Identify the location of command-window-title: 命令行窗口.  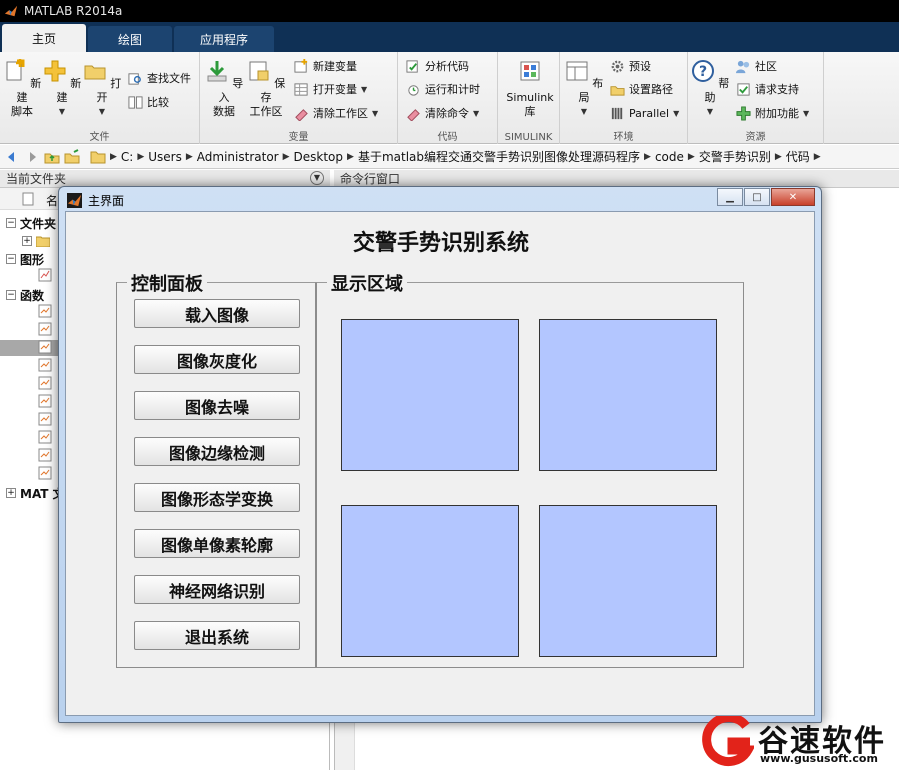
(370, 179).